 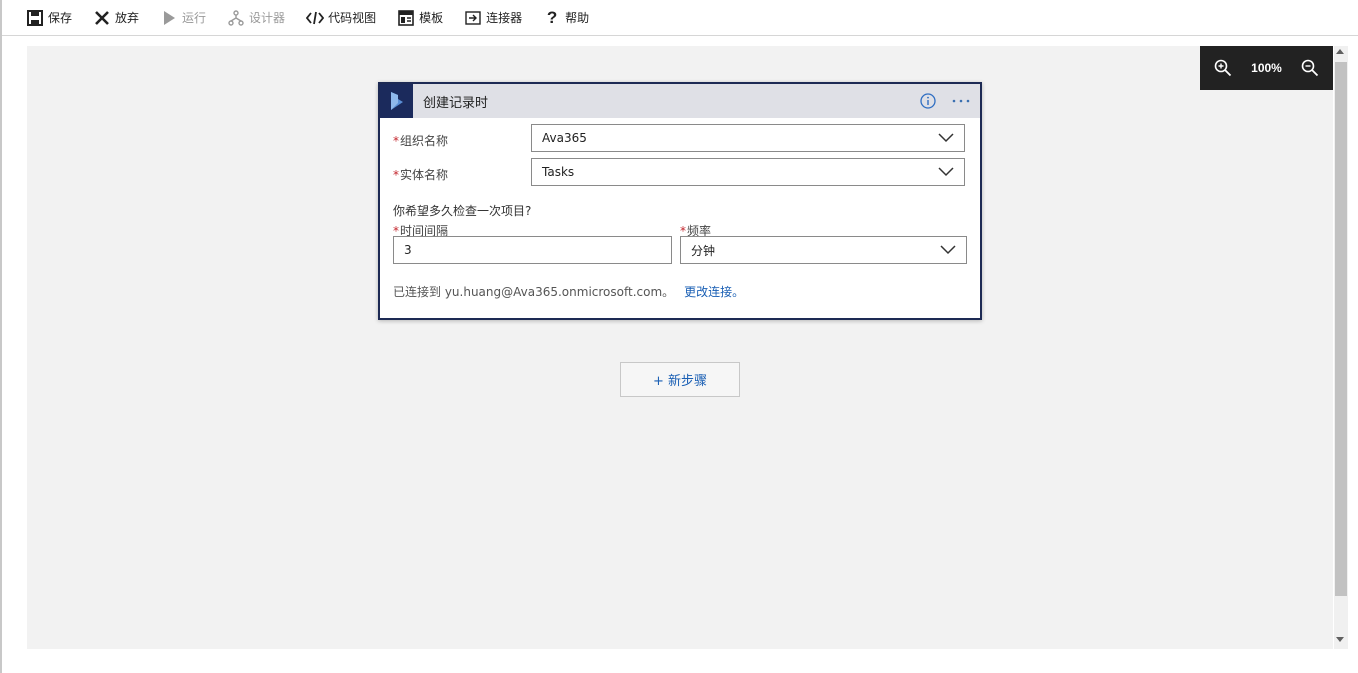 What do you see at coordinates (1340, 51) in the screenshot?
I see `scroll-up-arrow-icon` at bounding box center [1340, 51].